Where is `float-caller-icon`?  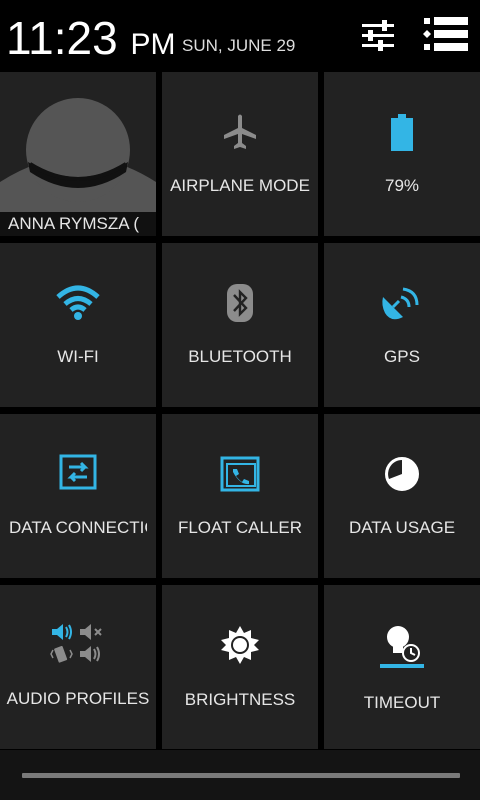 float-caller-icon is located at coordinates (240, 474).